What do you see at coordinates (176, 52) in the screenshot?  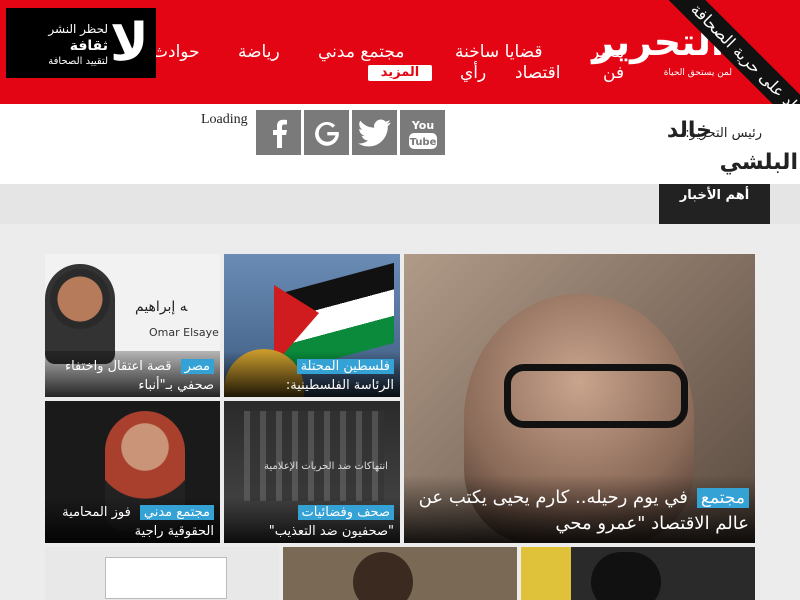 I see `nav-hawadeth: حوادث` at bounding box center [176, 52].